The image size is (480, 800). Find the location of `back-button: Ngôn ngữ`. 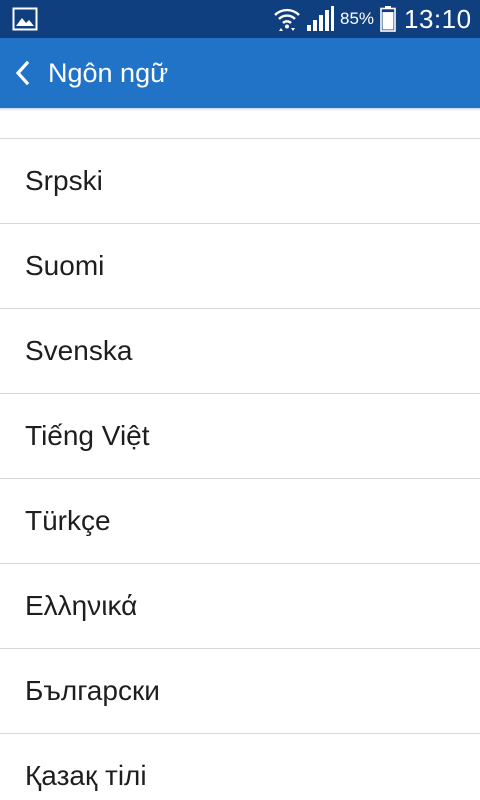

back-button: Ngôn ngữ is located at coordinates (90, 73).